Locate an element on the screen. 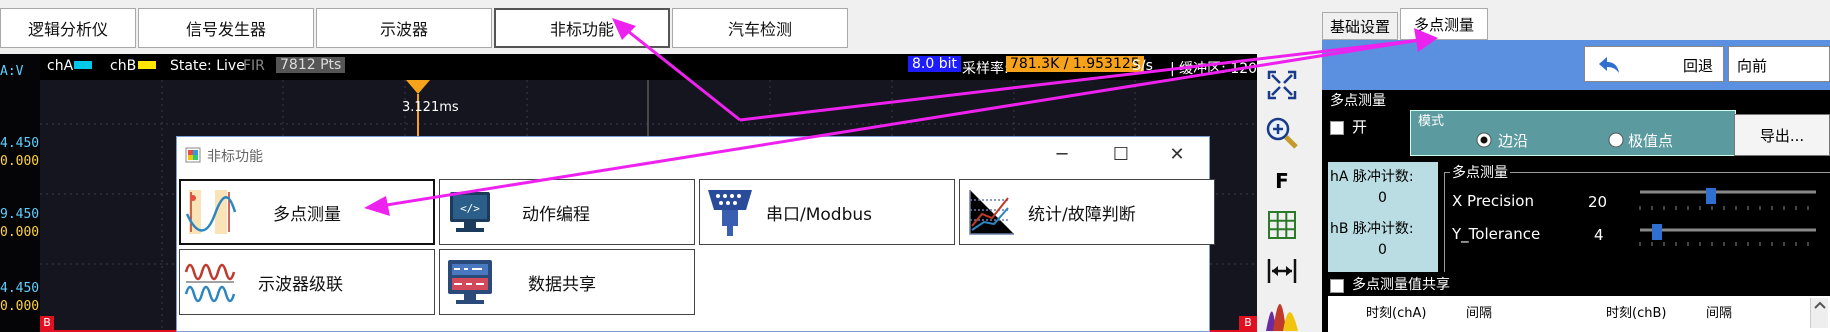  action-programming-button: </> 动作编程 is located at coordinates (567, 212).